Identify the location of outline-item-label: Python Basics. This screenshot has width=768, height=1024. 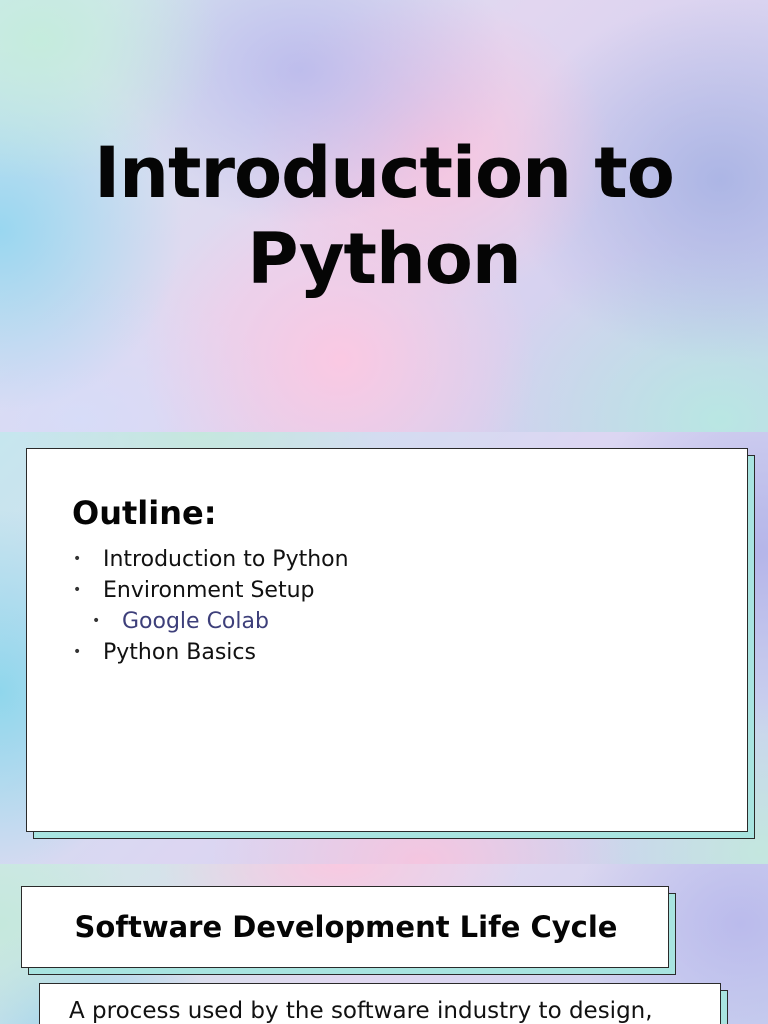
(179, 652).